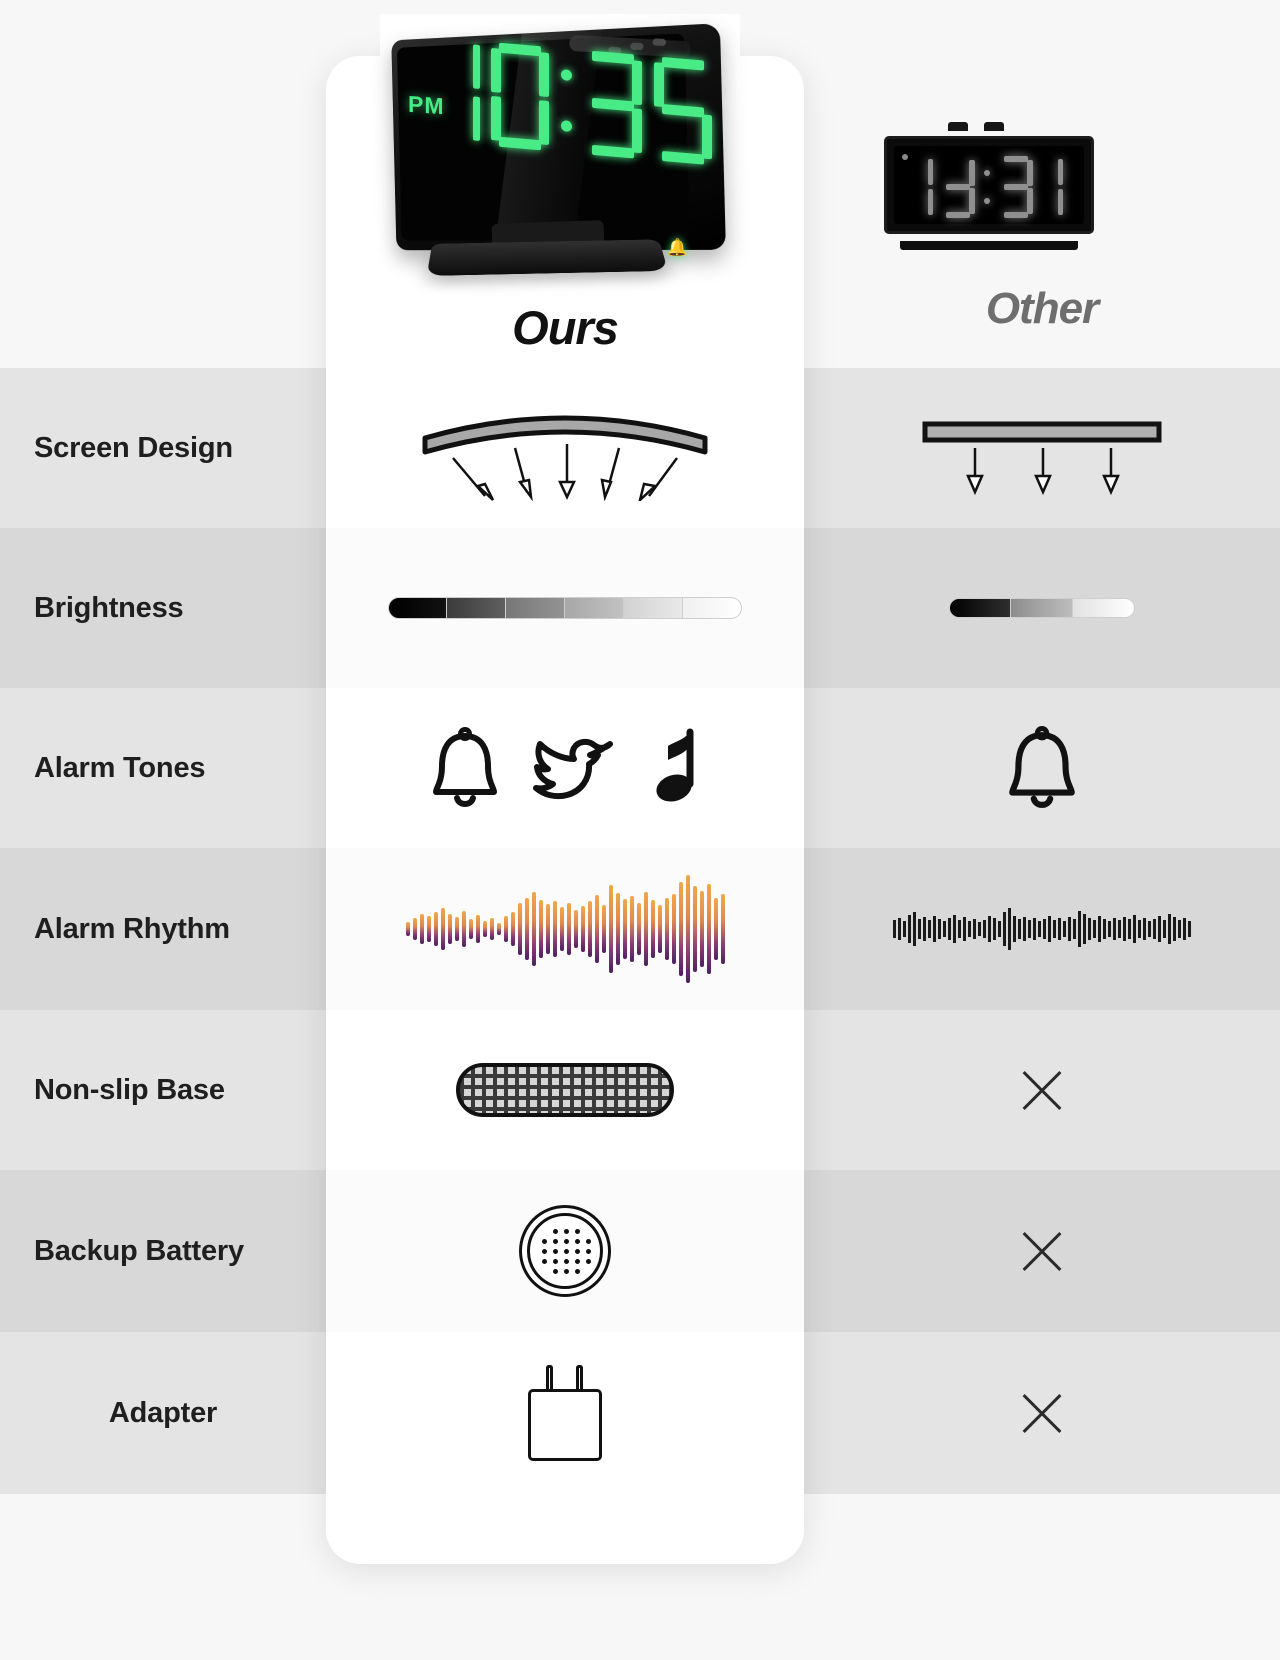 Image resolution: width=1280 pixels, height=1660 pixels. What do you see at coordinates (905, 157) in the screenshot?
I see `other-indicator-dot` at bounding box center [905, 157].